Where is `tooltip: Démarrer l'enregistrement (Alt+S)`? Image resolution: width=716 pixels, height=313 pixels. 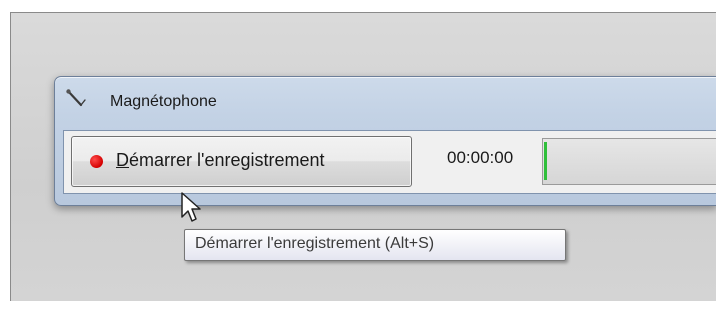
tooltip: Démarrer l'enregistrement (Alt+S) is located at coordinates (375, 245).